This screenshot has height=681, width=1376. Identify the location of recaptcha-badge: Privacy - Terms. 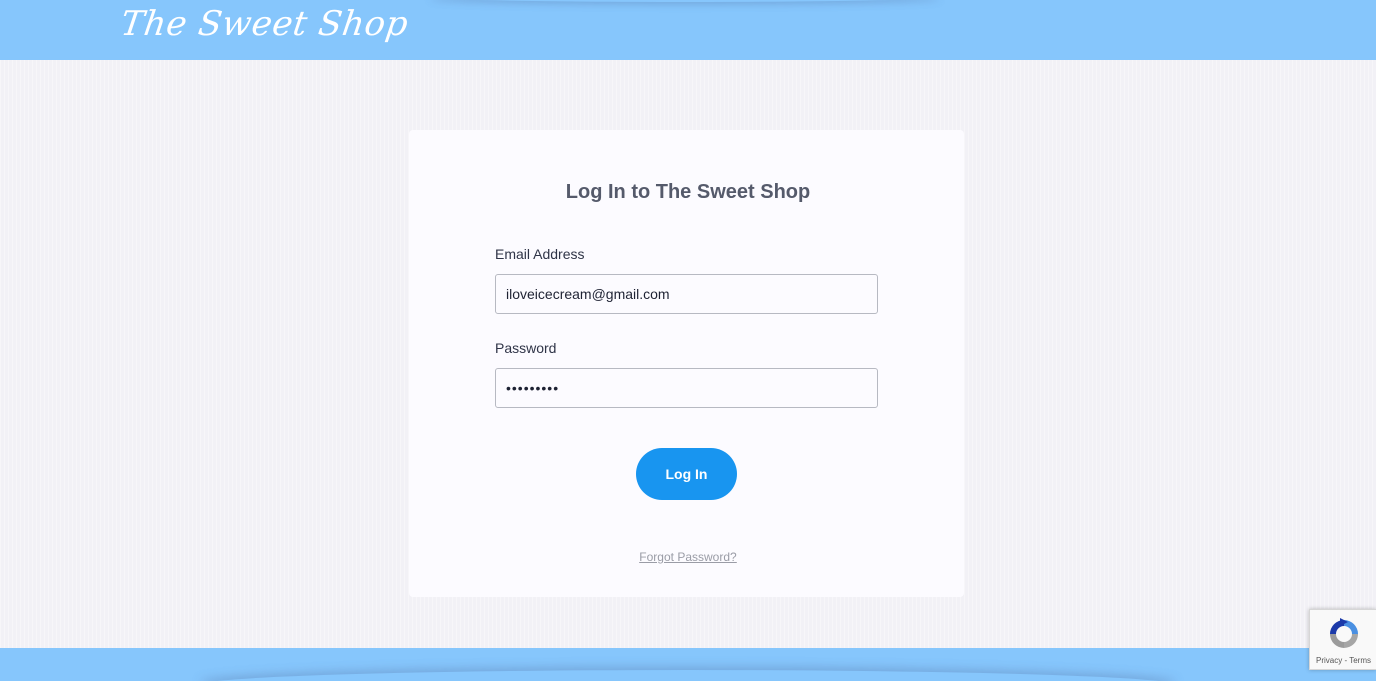
(1342, 639).